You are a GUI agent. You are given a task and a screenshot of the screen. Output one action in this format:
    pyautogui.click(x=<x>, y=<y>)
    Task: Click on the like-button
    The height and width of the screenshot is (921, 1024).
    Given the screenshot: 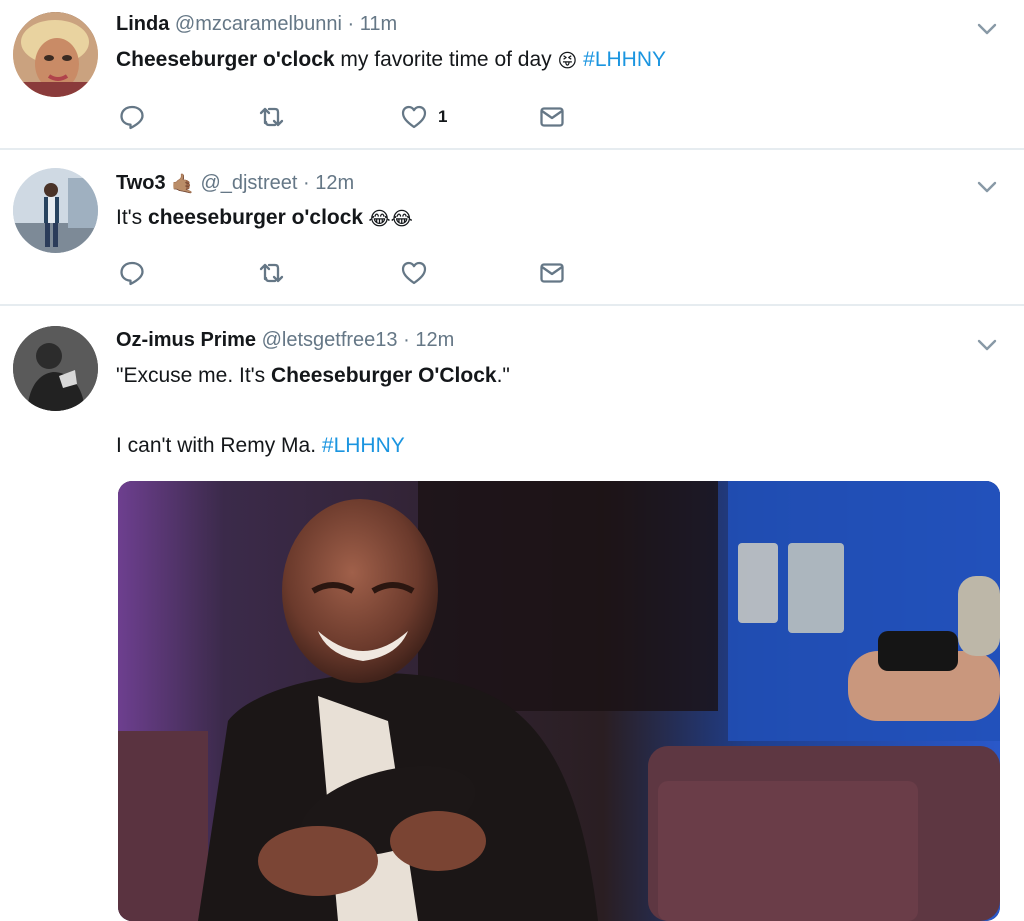 What is the action you would take?
    pyautogui.click(x=414, y=273)
    